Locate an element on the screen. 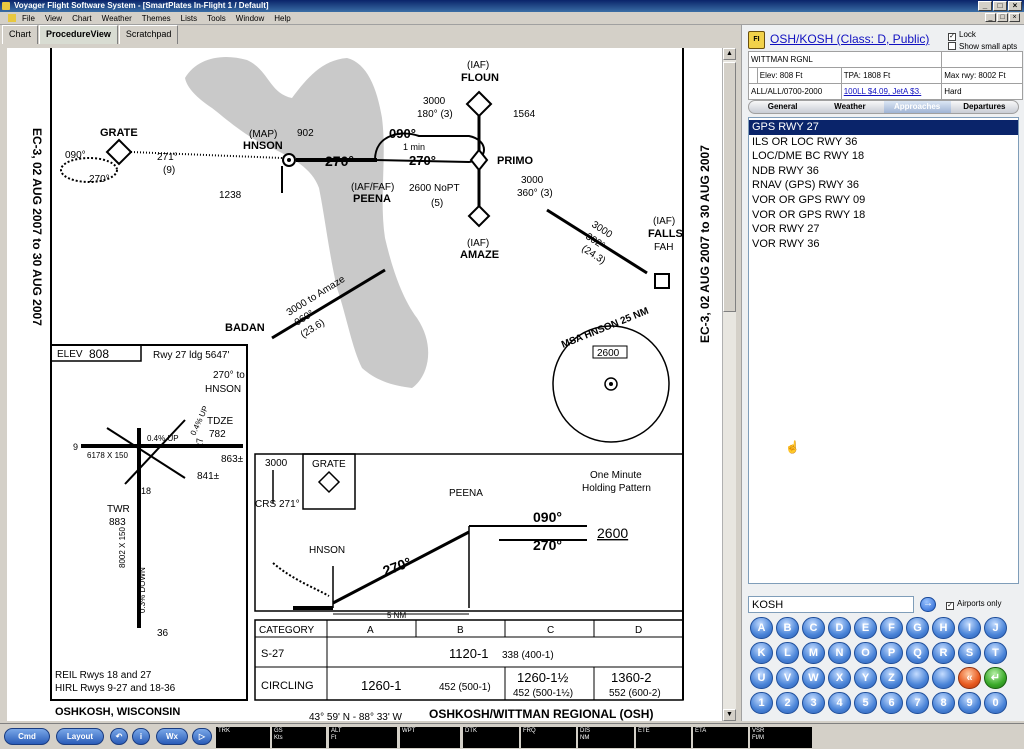 Image resolution: width=1024 pixels, height=749 pixels. tab-chart: Chart is located at coordinates (20, 34).